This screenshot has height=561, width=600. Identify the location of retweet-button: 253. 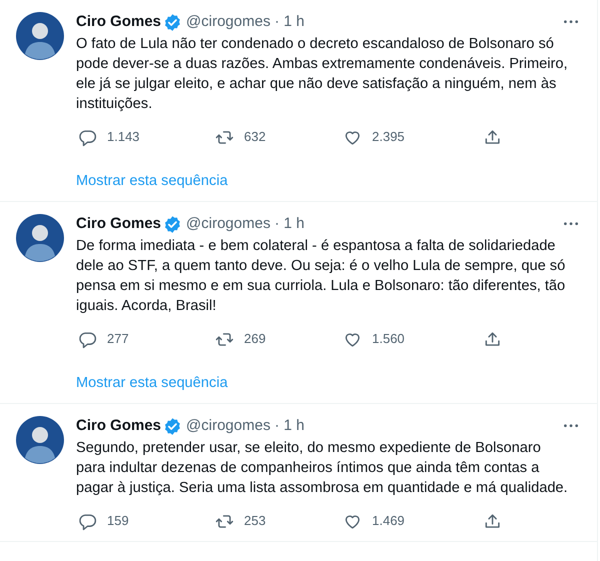
(277, 521).